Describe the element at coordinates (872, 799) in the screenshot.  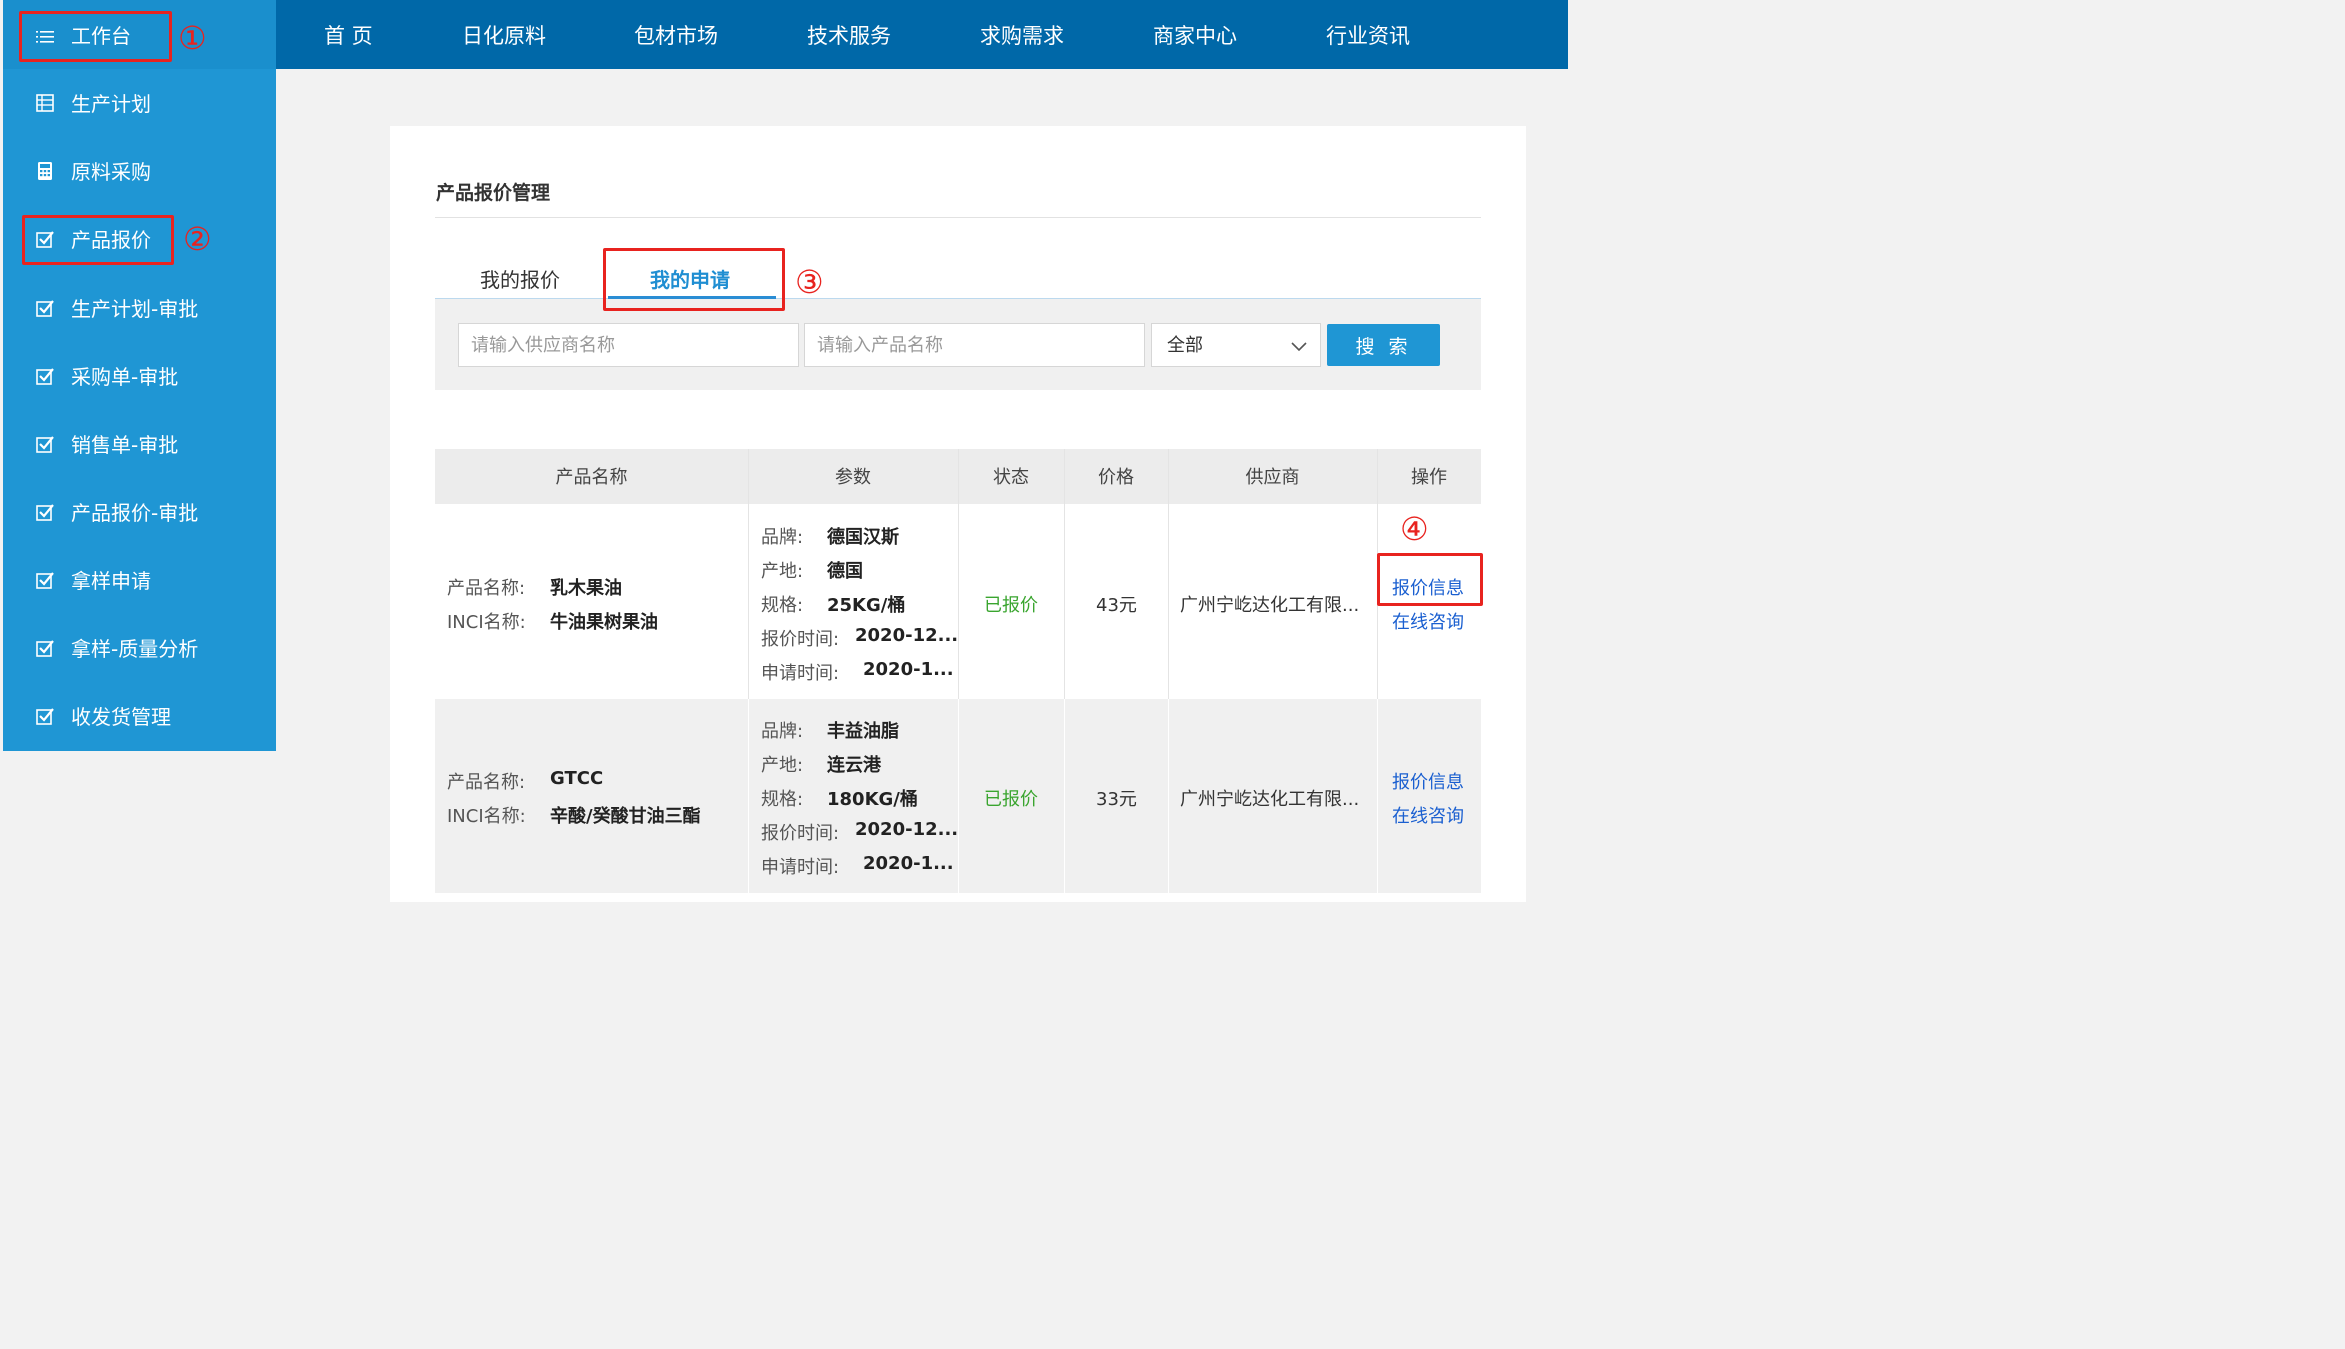
I see `spec-value: 180KG/桶` at that location.